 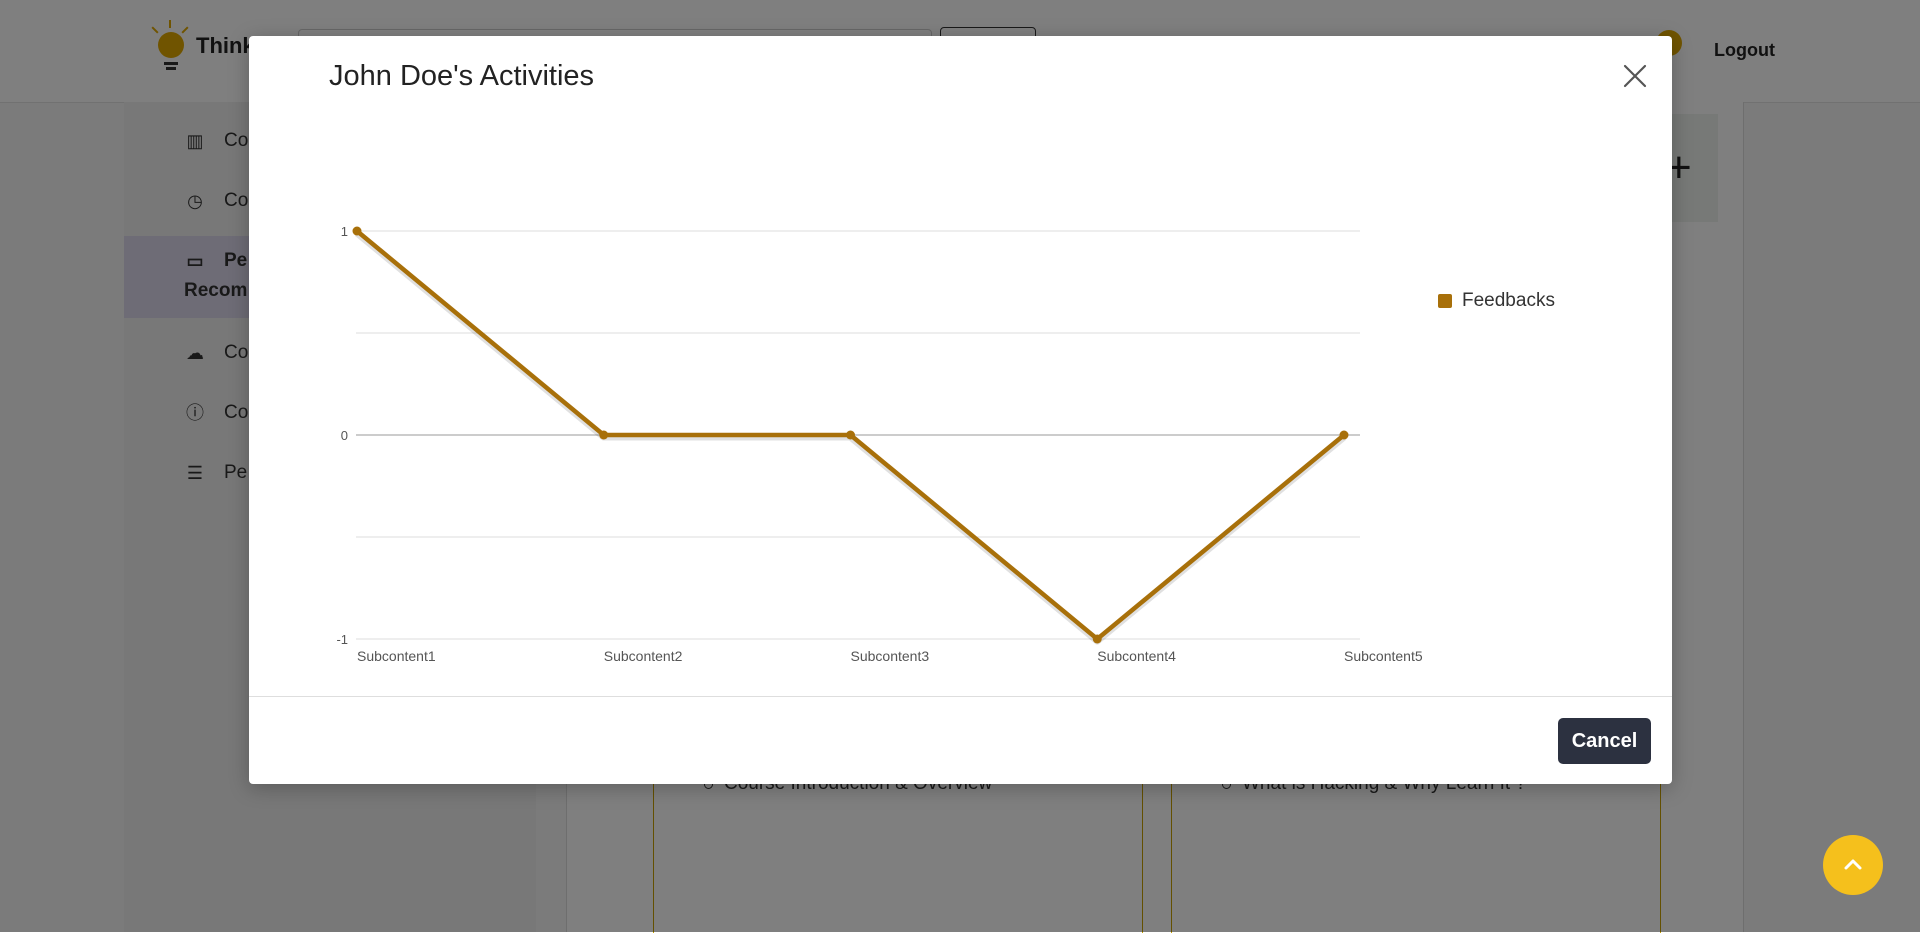 I want to click on modal-title: John Doe's Activities, so click(x=462, y=76).